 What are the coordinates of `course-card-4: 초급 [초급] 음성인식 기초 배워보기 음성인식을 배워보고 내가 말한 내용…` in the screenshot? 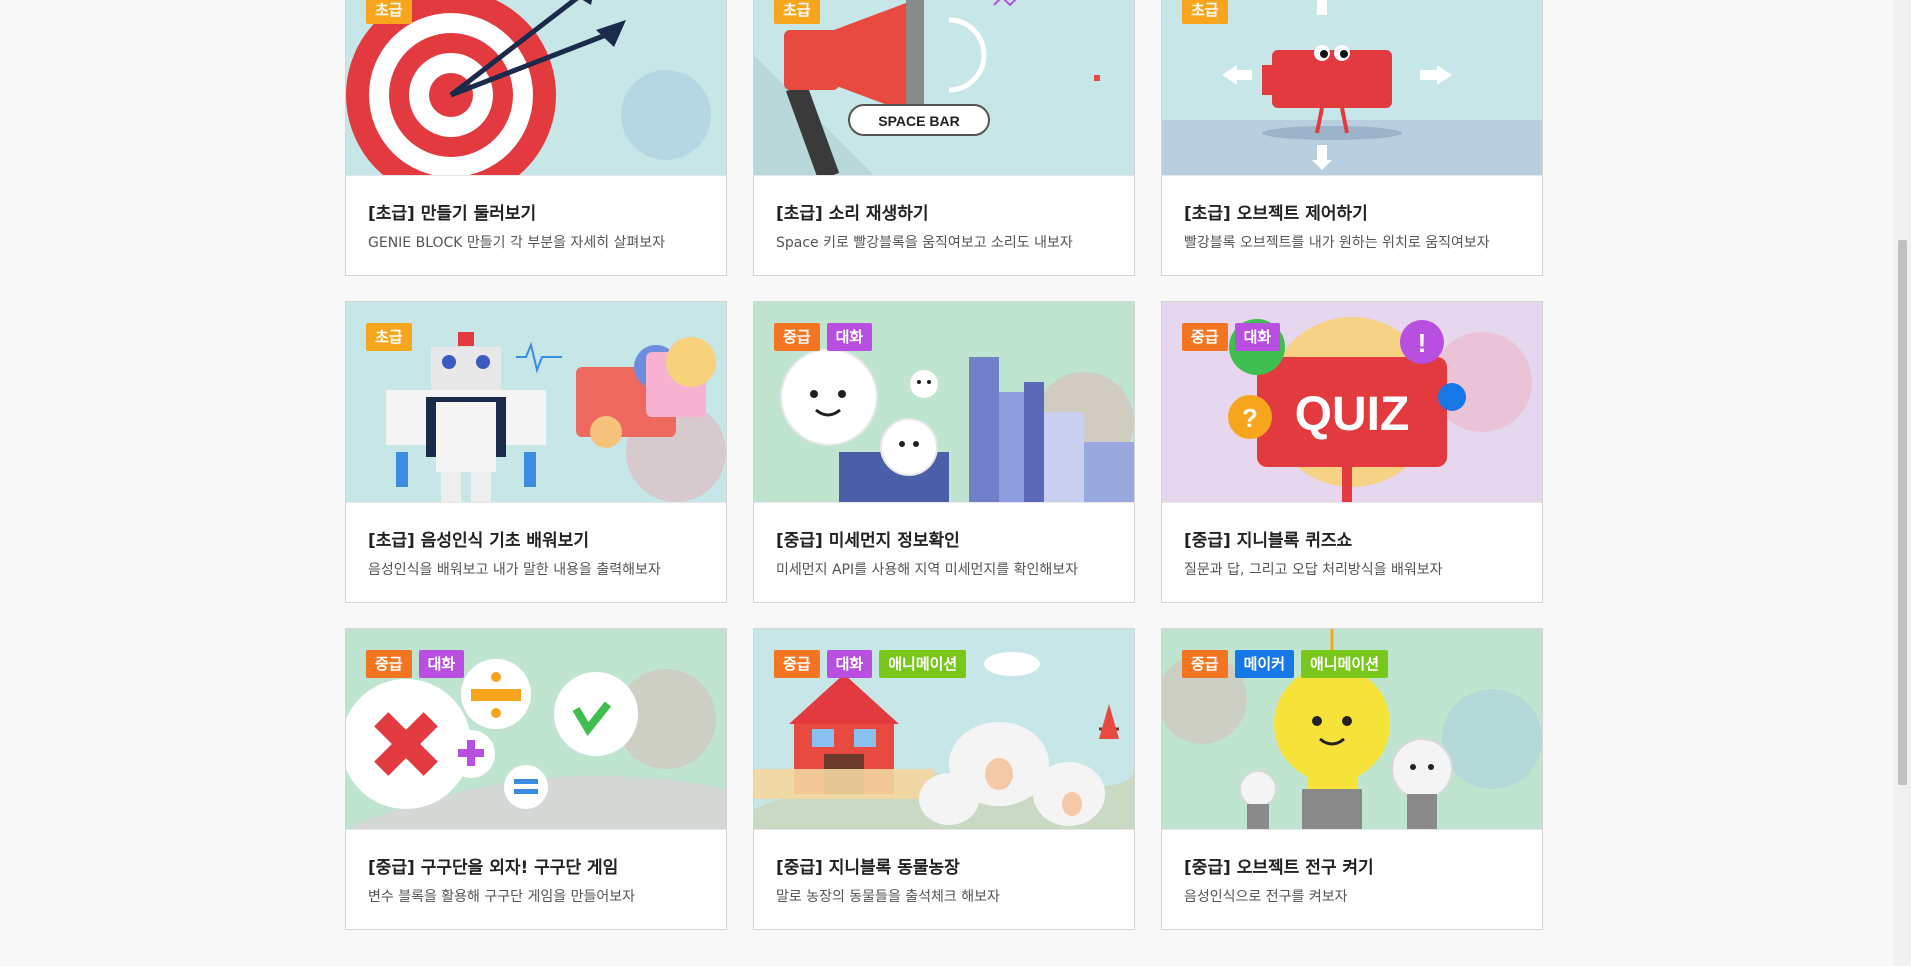 It's located at (536, 452).